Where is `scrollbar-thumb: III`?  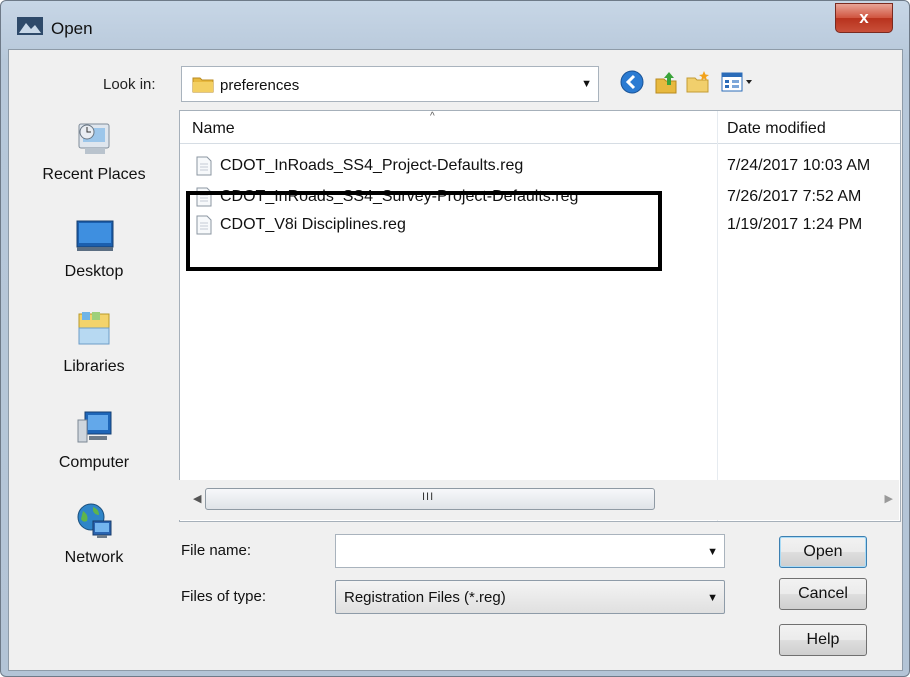 scrollbar-thumb: III is located at coordinates (430, 499).